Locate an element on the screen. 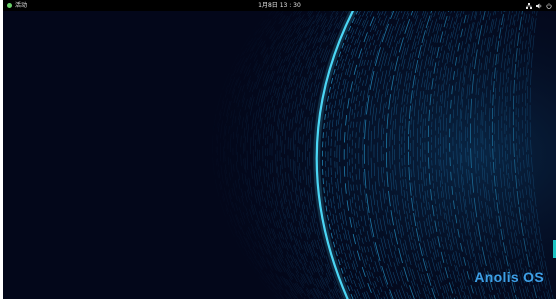 The height and width of the screenshot is (300, 558). power-icon is located at coordinates (549, 5).